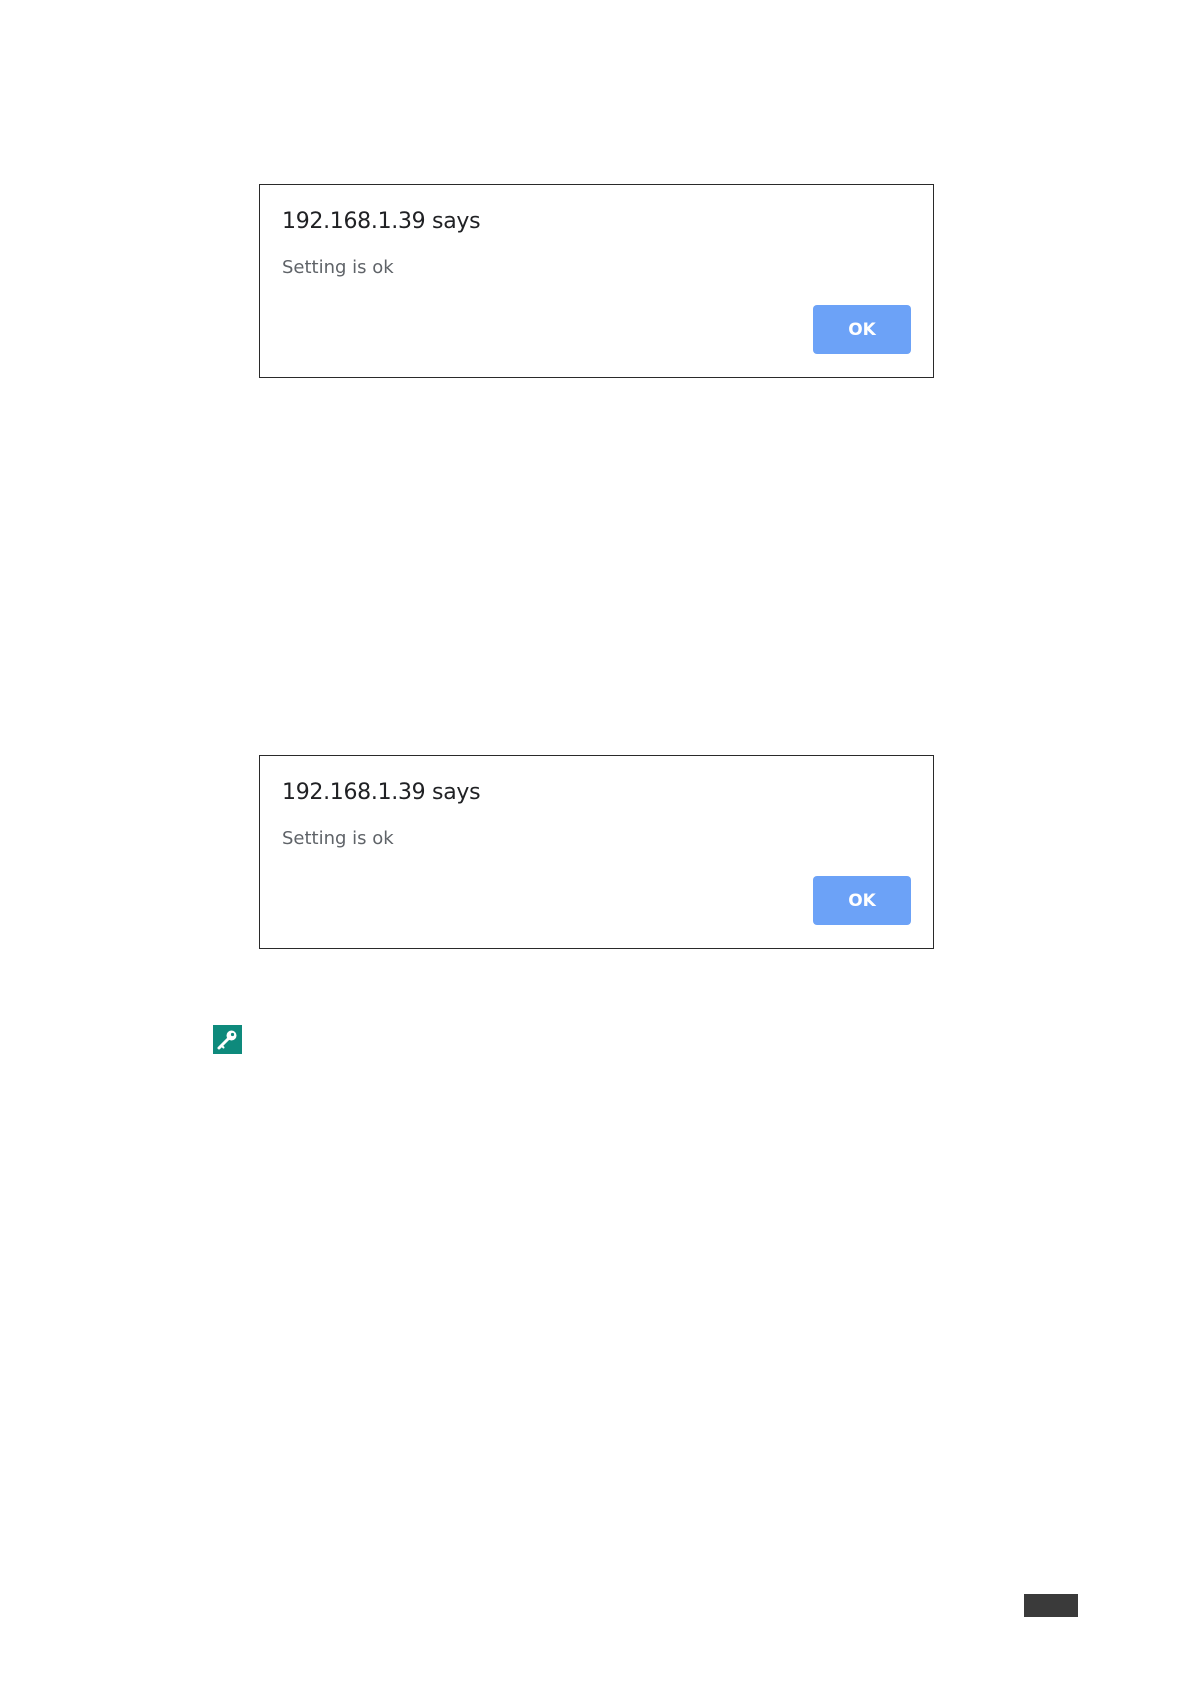 This screenshot has width=1191, height=1685. What do you see at coordinates (1051, 1605) in the screenshot?
I see `page-number-tab` at bounding box center [1051, 1605].